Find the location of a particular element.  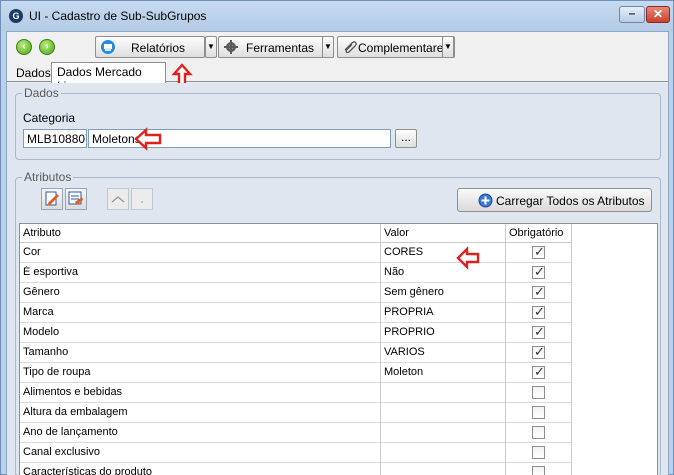

ferramentas-button: Ferramentas is located at coordinates (276, 47).